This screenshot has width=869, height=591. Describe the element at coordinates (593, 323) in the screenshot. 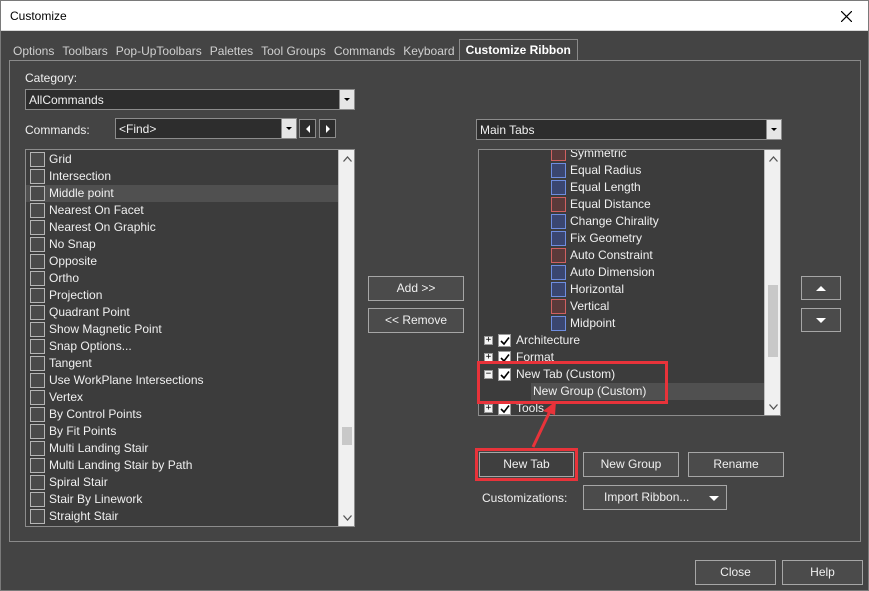

I see `tree-item-label: Midpoint` at that location.